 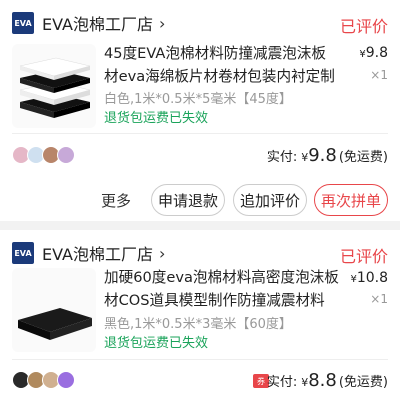 What do you see at coordinates (372, 278) in the screenshot?
I see `price-value: 10.8` at bounding box center [372, 278].